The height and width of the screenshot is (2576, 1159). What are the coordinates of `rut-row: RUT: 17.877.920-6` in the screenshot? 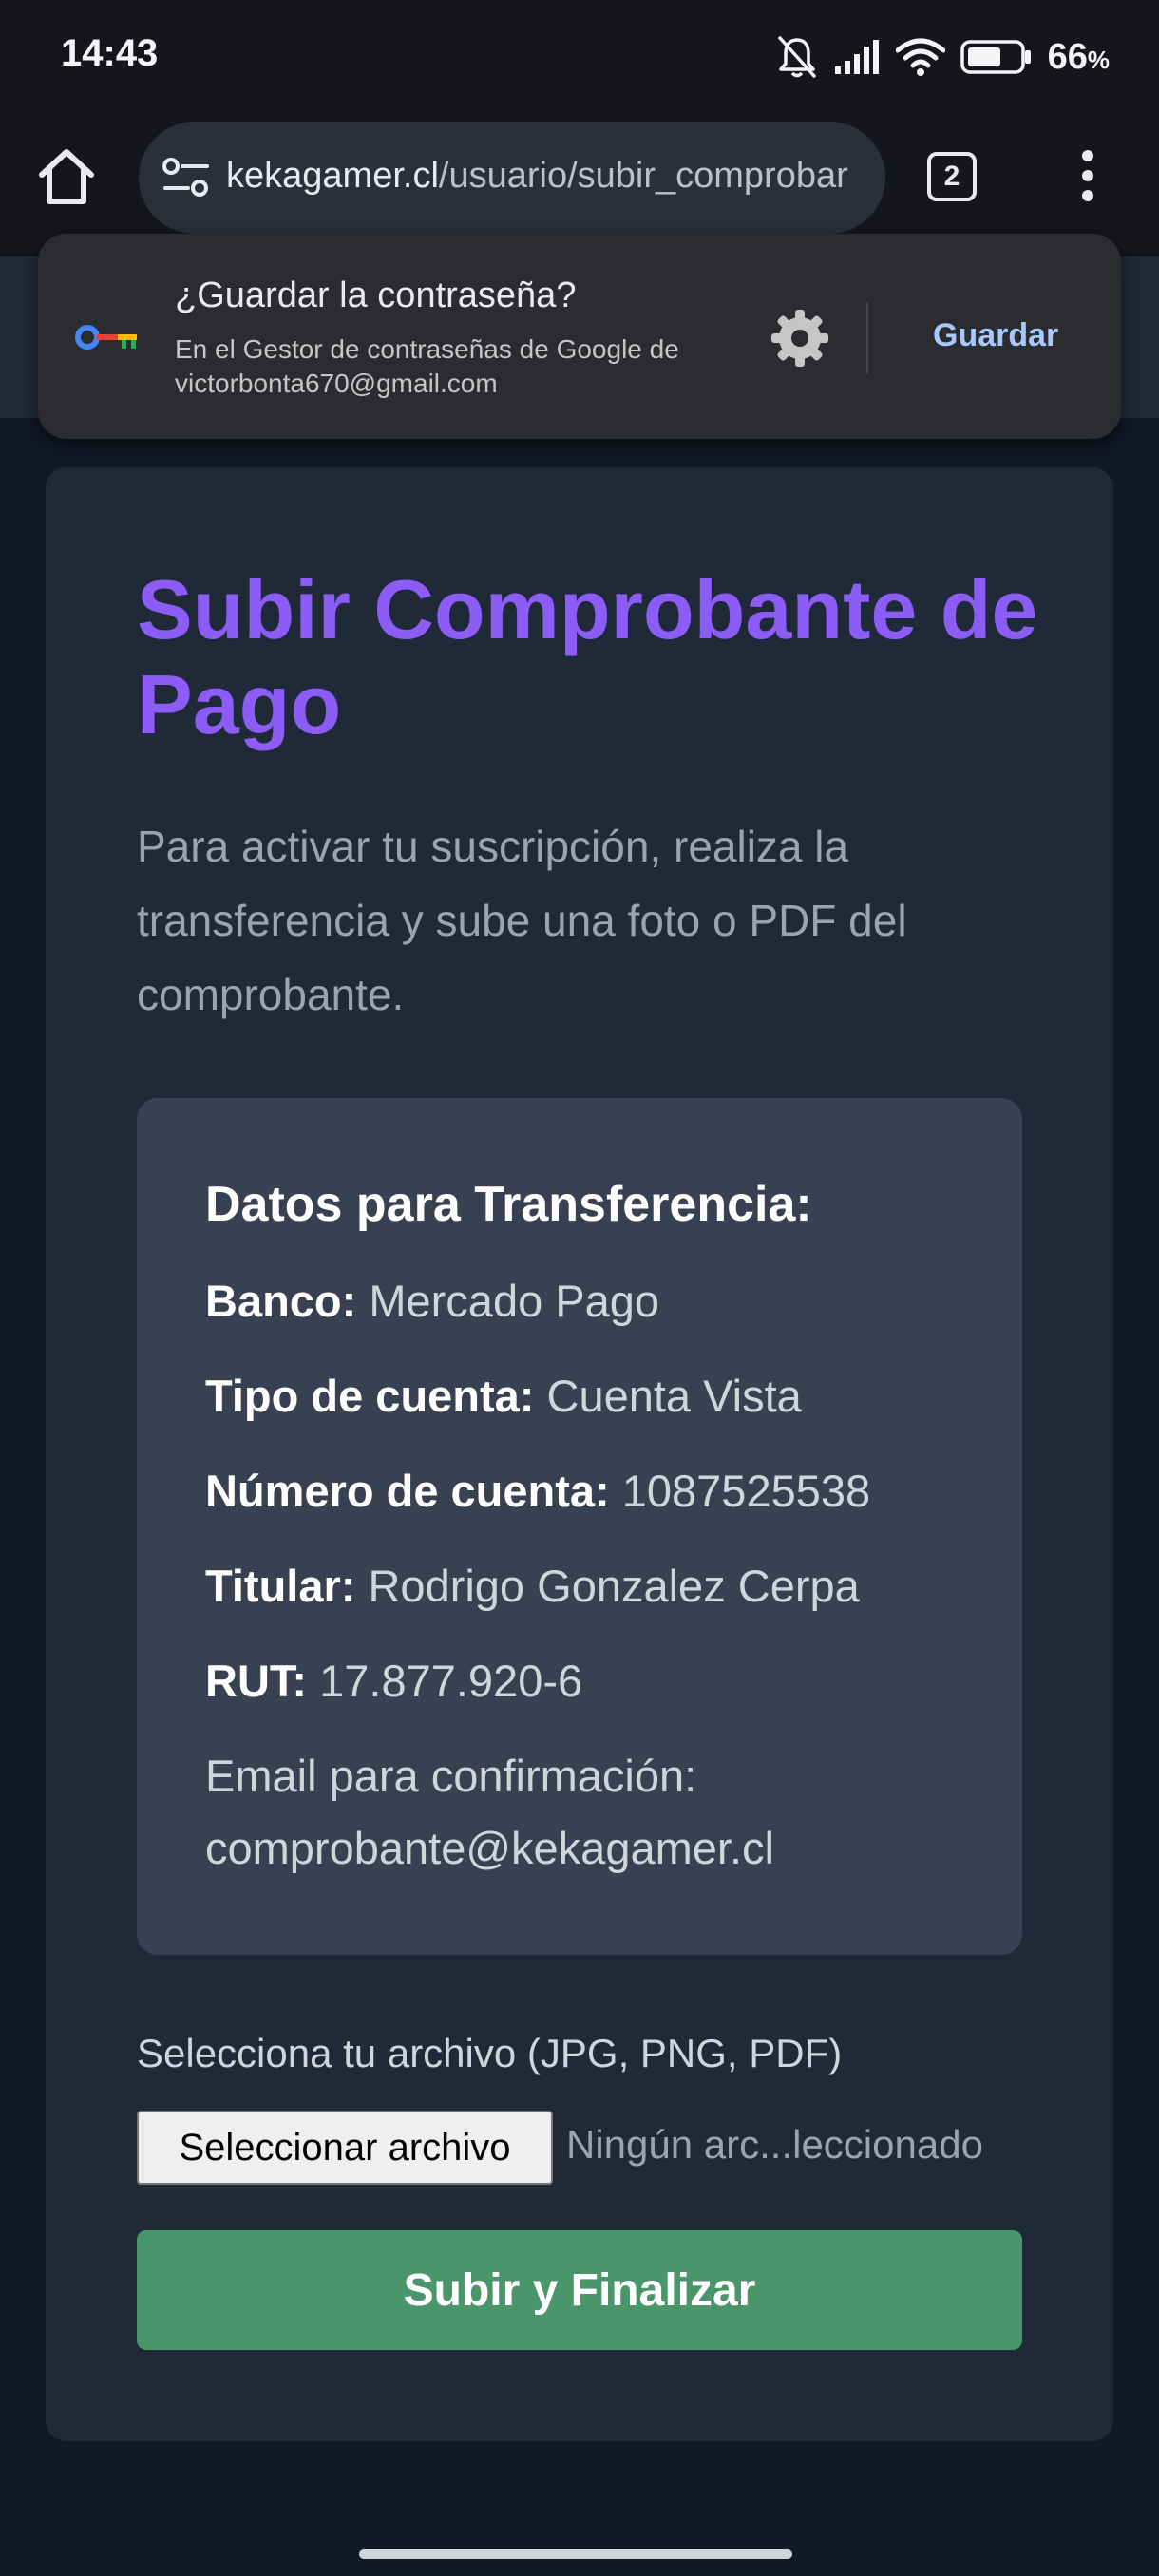 It's located at (393, 1681).